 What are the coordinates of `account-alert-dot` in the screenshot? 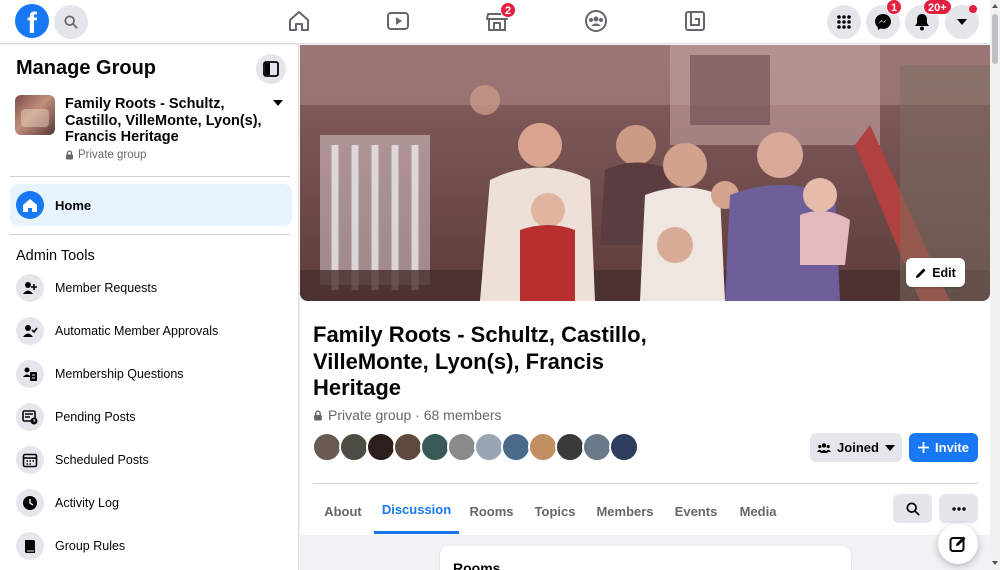 It's located at (973, 9).